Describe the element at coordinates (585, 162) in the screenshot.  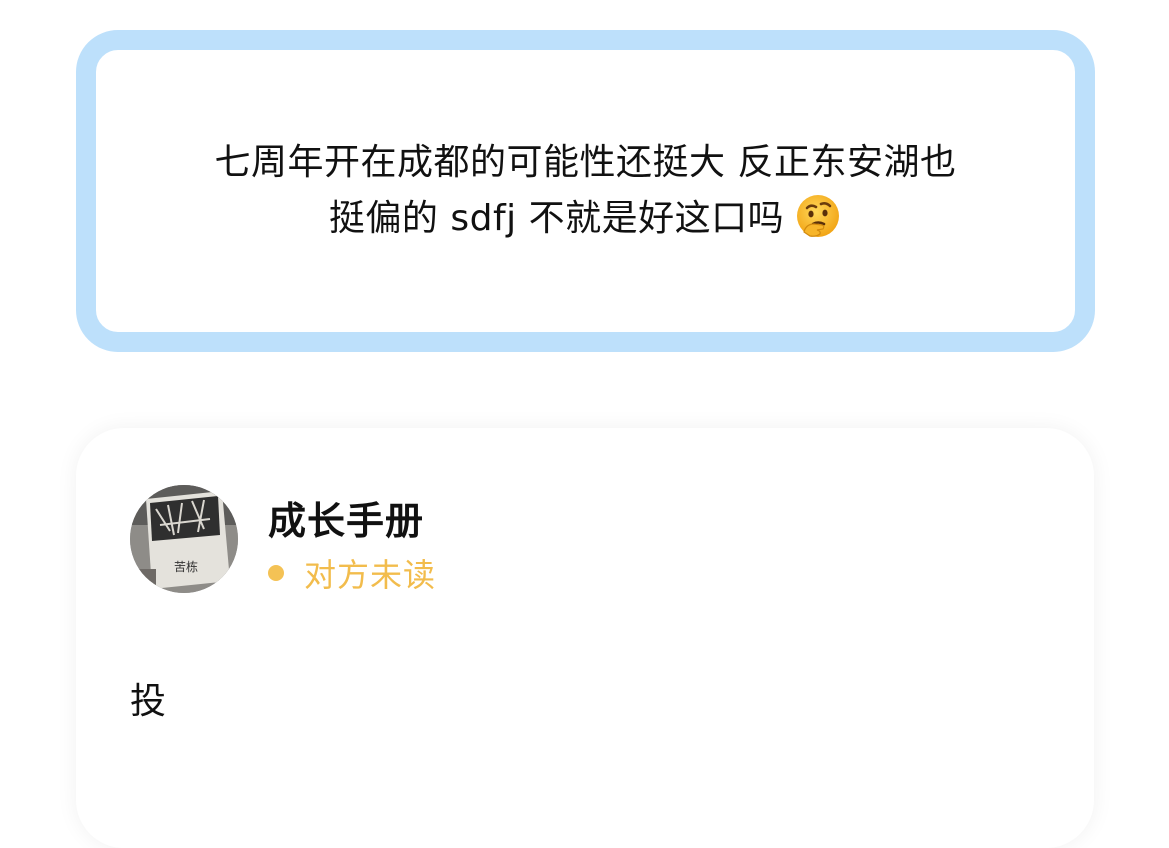
I see `quoted-message-line-1: 七周年开在成都的可能性还挺大 反正东安湖也` at that location.